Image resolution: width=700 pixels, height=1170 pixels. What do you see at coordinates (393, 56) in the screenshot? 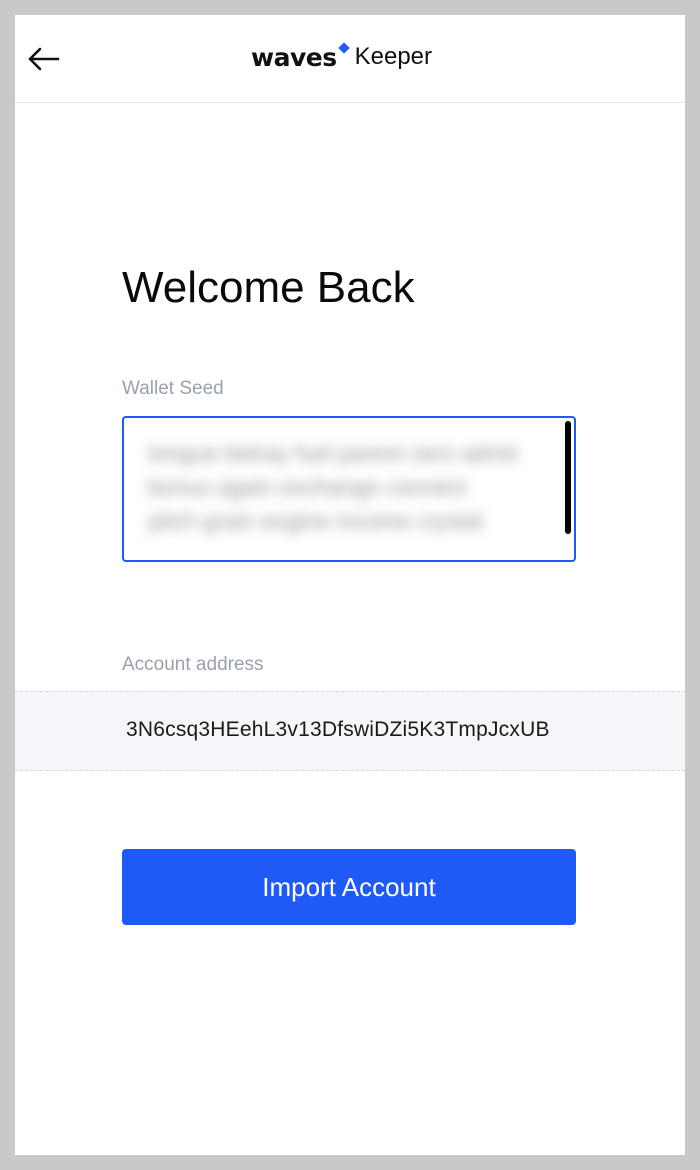
I see `logo-keeper-text: Keeper` at bounding box center [393, 56].